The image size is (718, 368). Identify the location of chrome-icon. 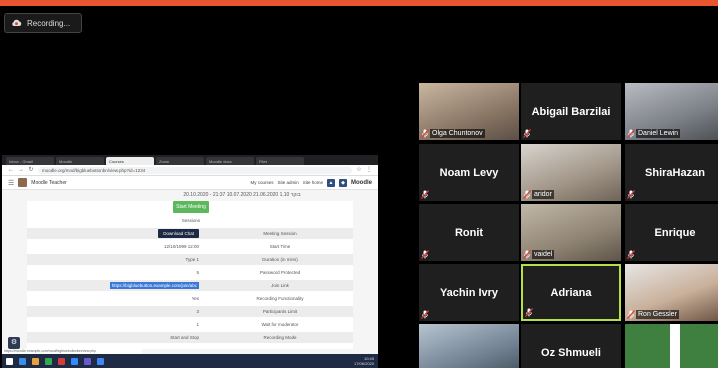
(48, 361).